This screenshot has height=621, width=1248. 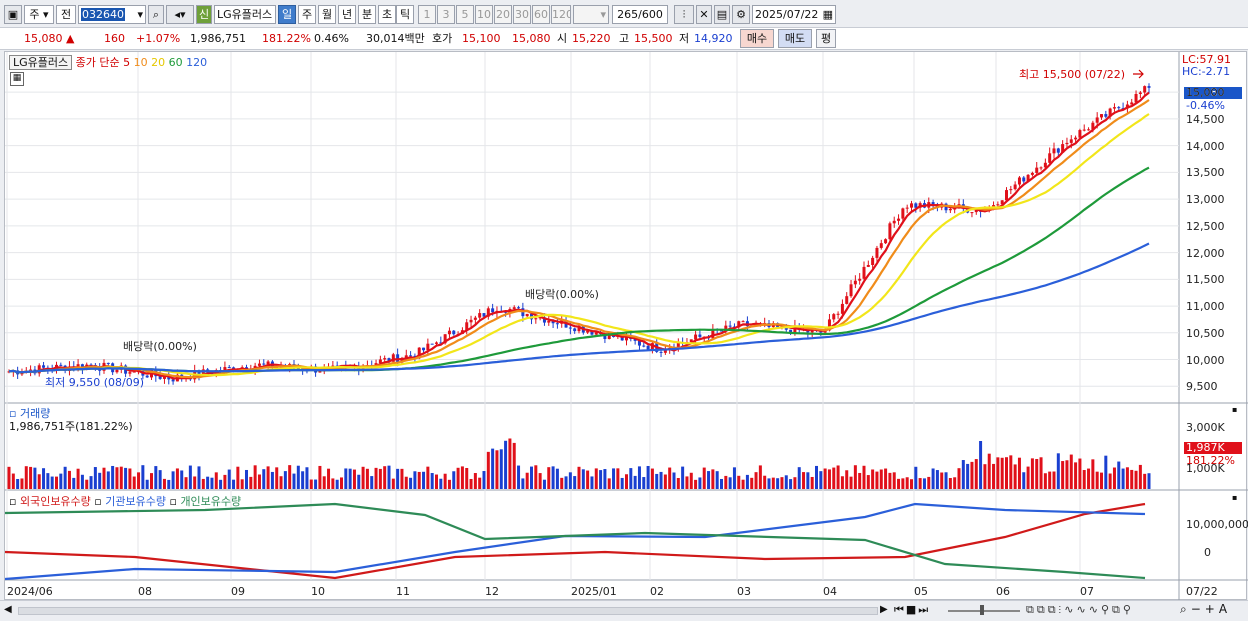 What do you see at coordinates (1205, 253) in the screenshot?
I see `price-tick-label: 12,000` at bounding box center [1205, 253].